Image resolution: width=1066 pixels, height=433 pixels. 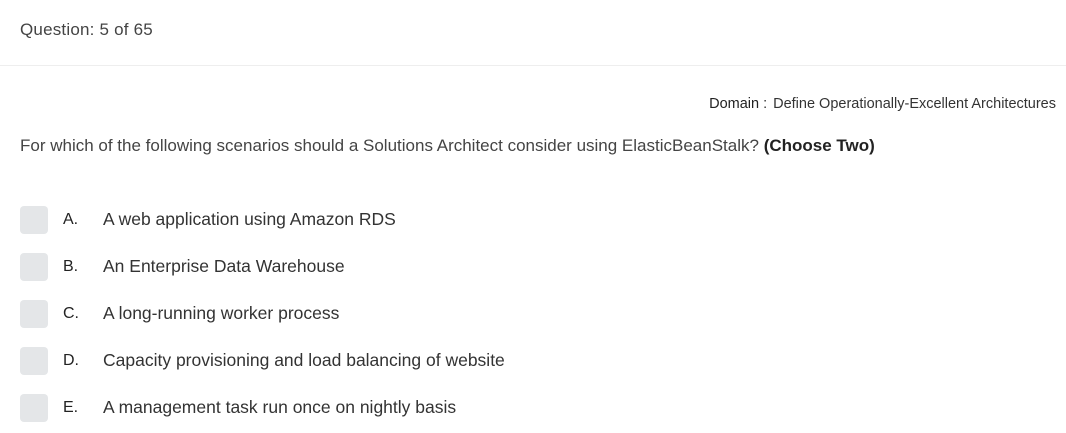 What do you see at coordinates (249, 219) in the screenshot?
I see `option-text: A web application using Amazon RDS` at bounding box center [249, 219].